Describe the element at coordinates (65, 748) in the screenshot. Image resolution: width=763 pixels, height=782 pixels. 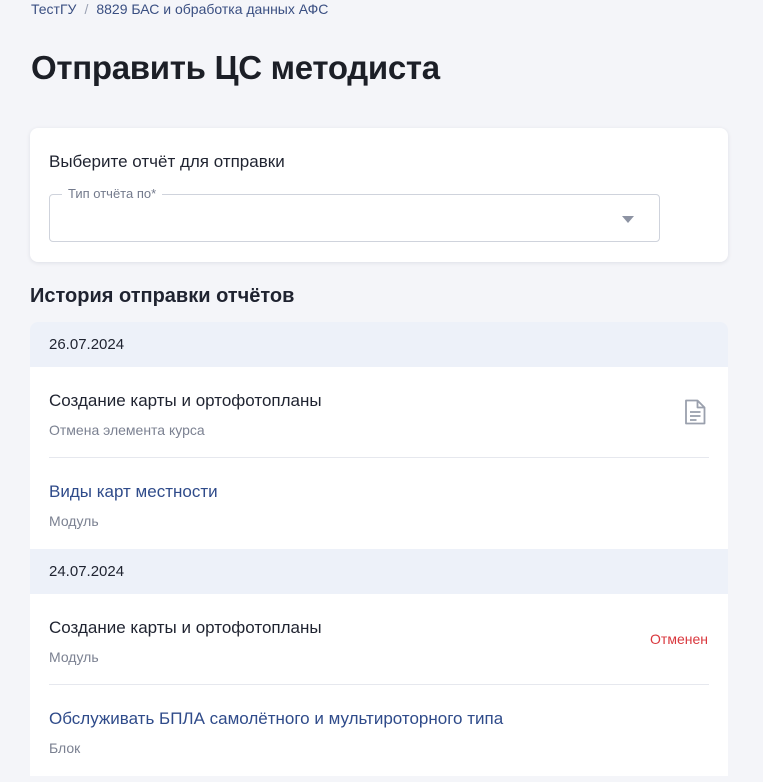
I see `history-item-subtitle: Блок` at that location.